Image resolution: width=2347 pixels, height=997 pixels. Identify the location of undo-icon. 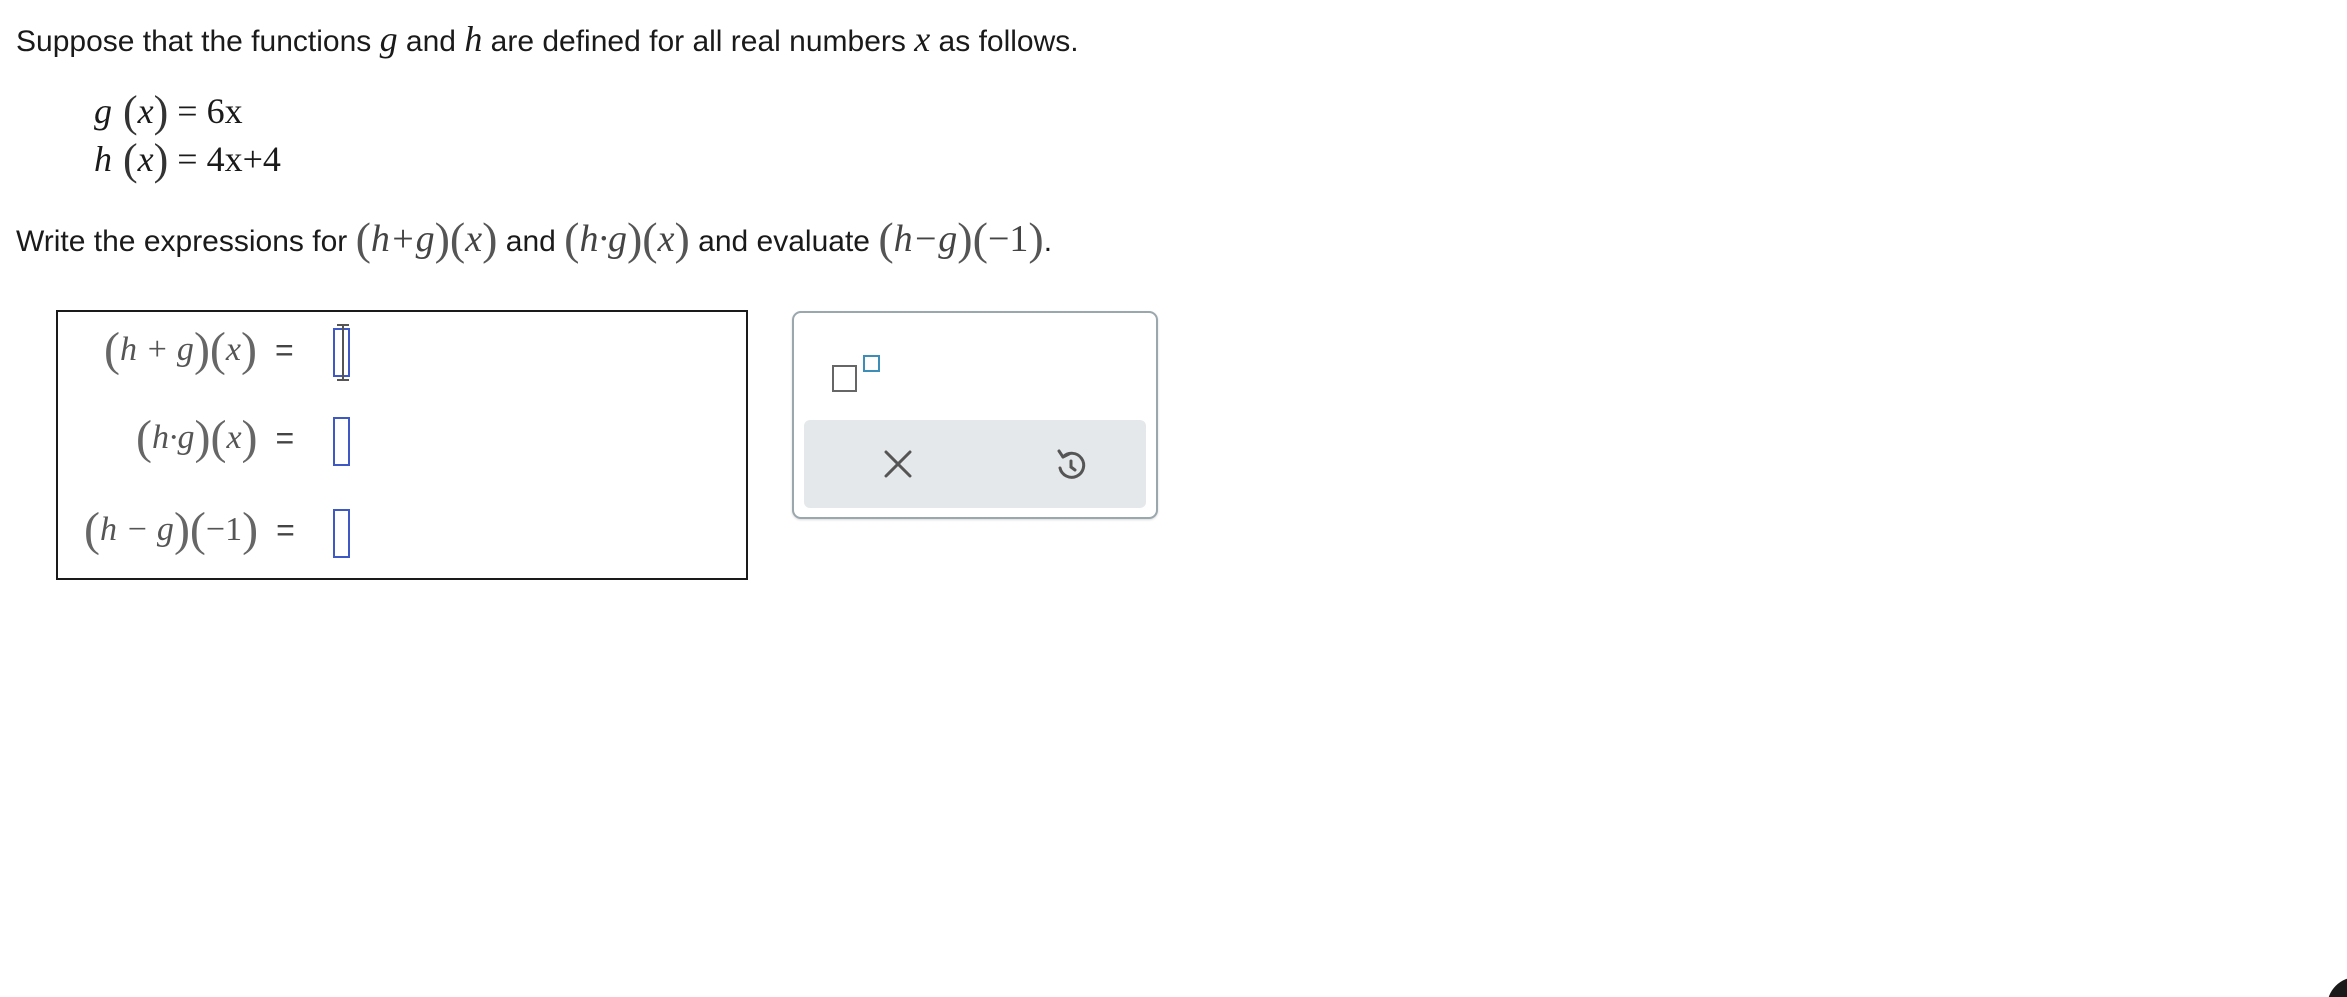
(1071, 464).